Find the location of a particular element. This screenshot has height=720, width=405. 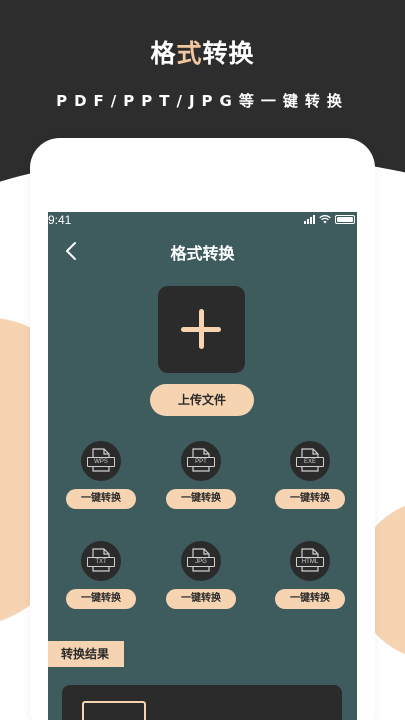

result-thumbnail is located at coordinates (114, 710).